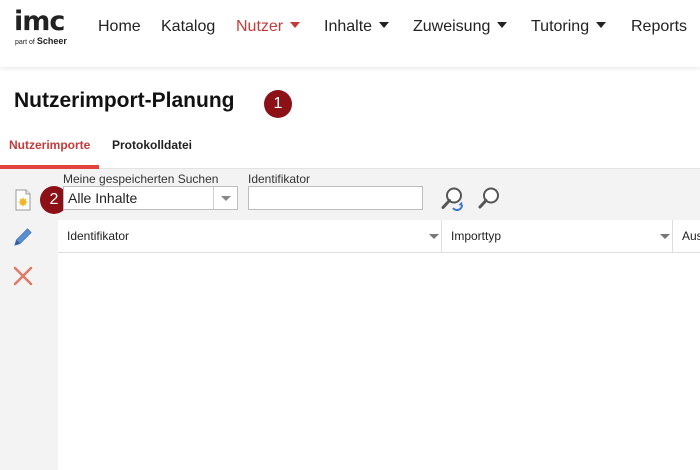 The height and width of the screenshot is (470, 700). Describe the element at coordinates (103, 198) in the screenshot. I see `saved-search-value: Alle Inhalte` at that location.